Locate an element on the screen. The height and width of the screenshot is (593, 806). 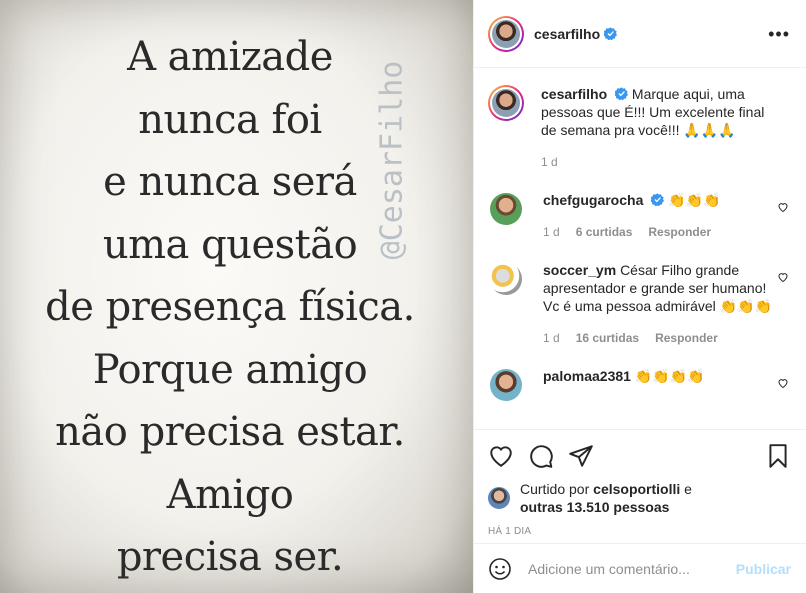
more-options-icon: ••• is located at coordinates (779, 34).